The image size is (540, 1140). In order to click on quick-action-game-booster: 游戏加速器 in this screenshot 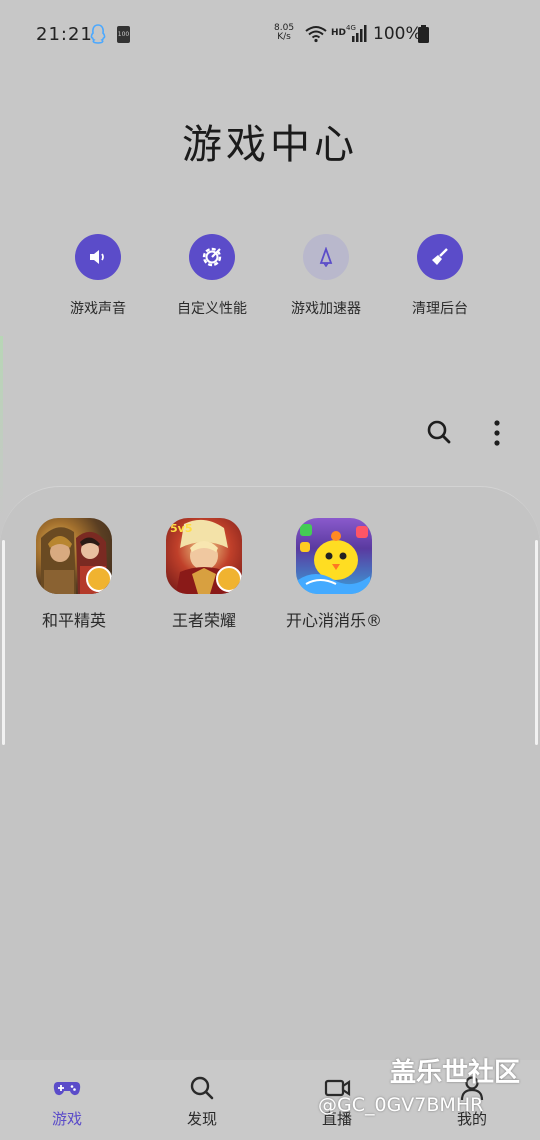, I will do `click(326, 276)`.